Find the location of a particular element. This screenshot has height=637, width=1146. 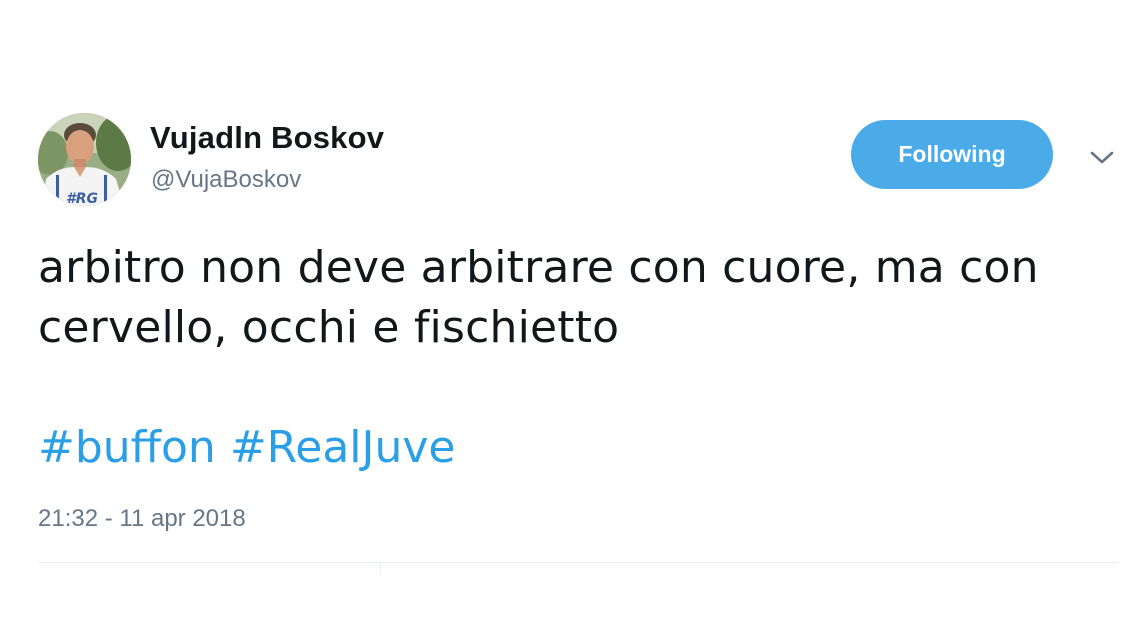

following-button: Following is located at coordinates (952, 154).